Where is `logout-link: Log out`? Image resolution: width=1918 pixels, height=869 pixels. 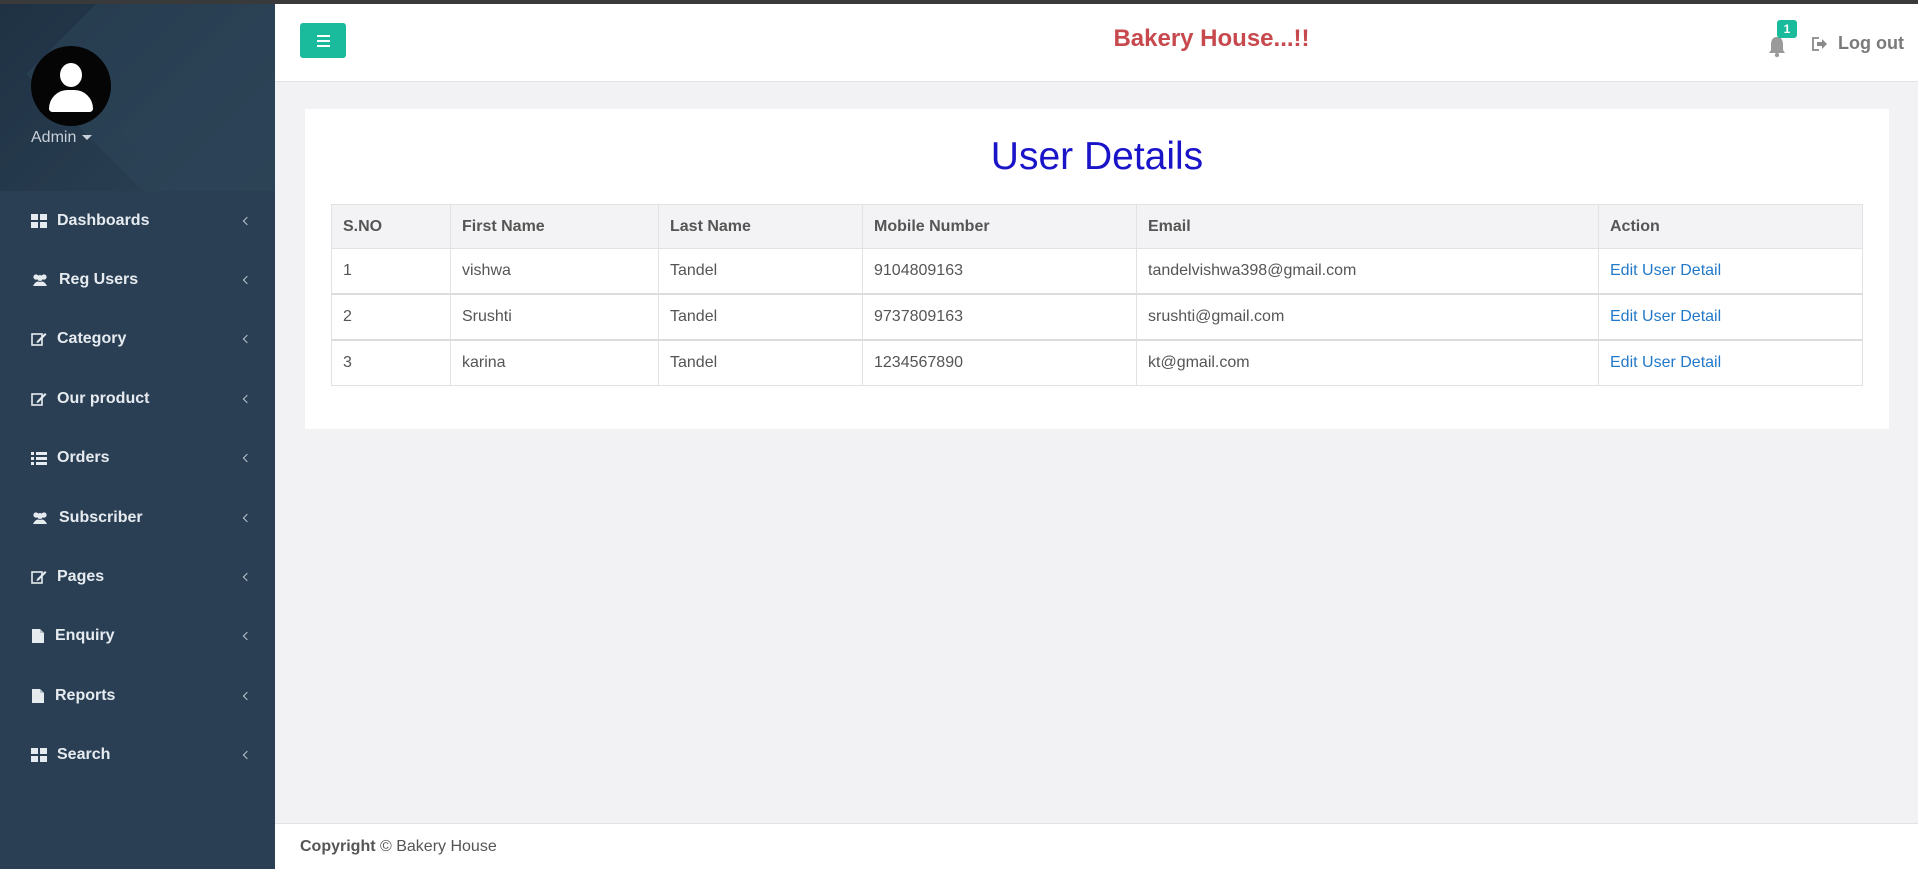
logout-link: Log out is located at coordinates (1858, 43).